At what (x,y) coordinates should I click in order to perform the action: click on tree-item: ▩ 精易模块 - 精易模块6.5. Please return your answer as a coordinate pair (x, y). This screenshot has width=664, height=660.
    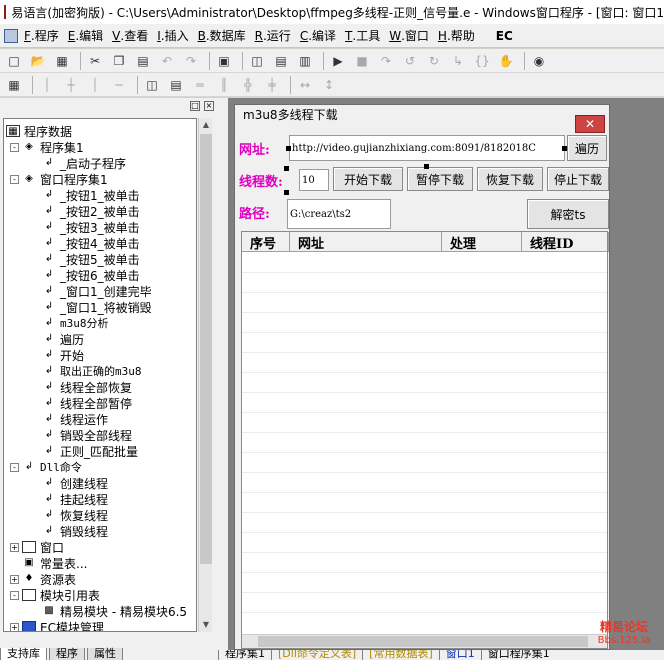
    Looking at the image, I should click on (114, 611).